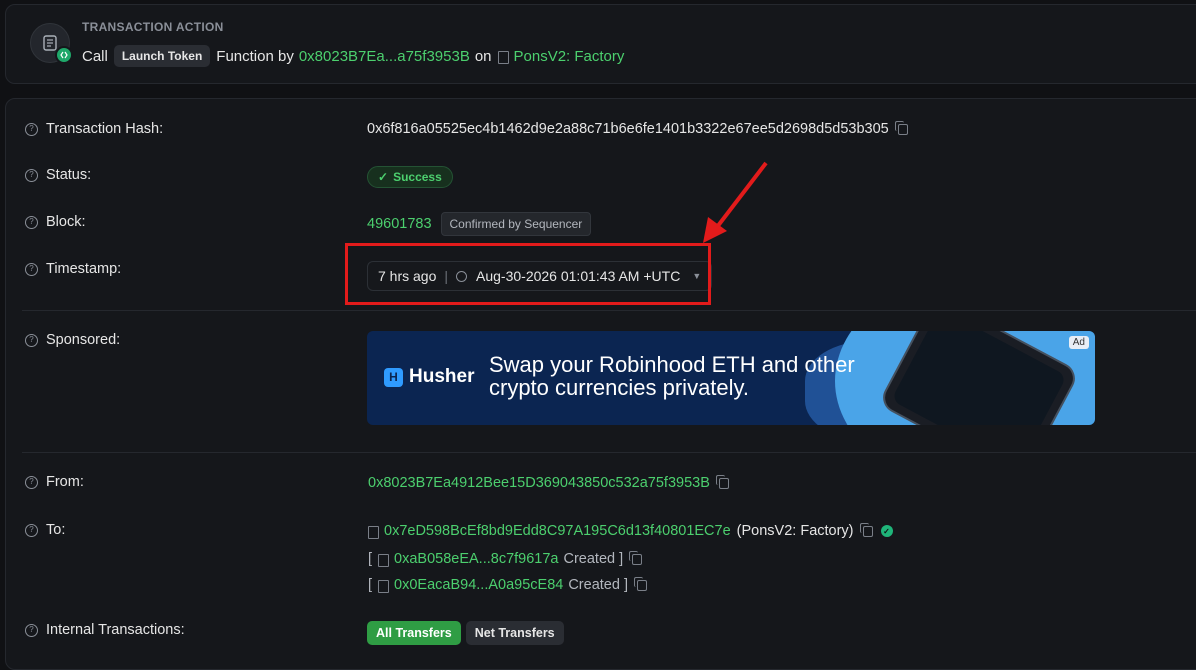 This screenshot has width=1196, height=670. What do you see at coordinates (95, 56) in the screenshot?
I see `call-text: Call` at bounding box center [95, 56].